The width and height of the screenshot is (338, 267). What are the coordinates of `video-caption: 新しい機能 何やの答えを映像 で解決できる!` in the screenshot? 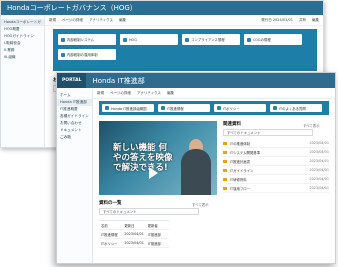 It's located at (143, 158).